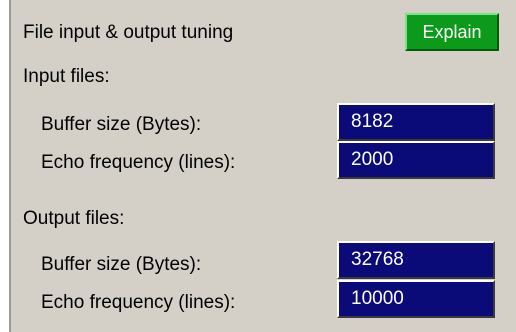 The height and width of the screenshot is (332, 516). Describe the element at coordinates (138, 162) in the screenshot. I see `input-echo-frequency-label: Echo frequency (lines):` at that location.